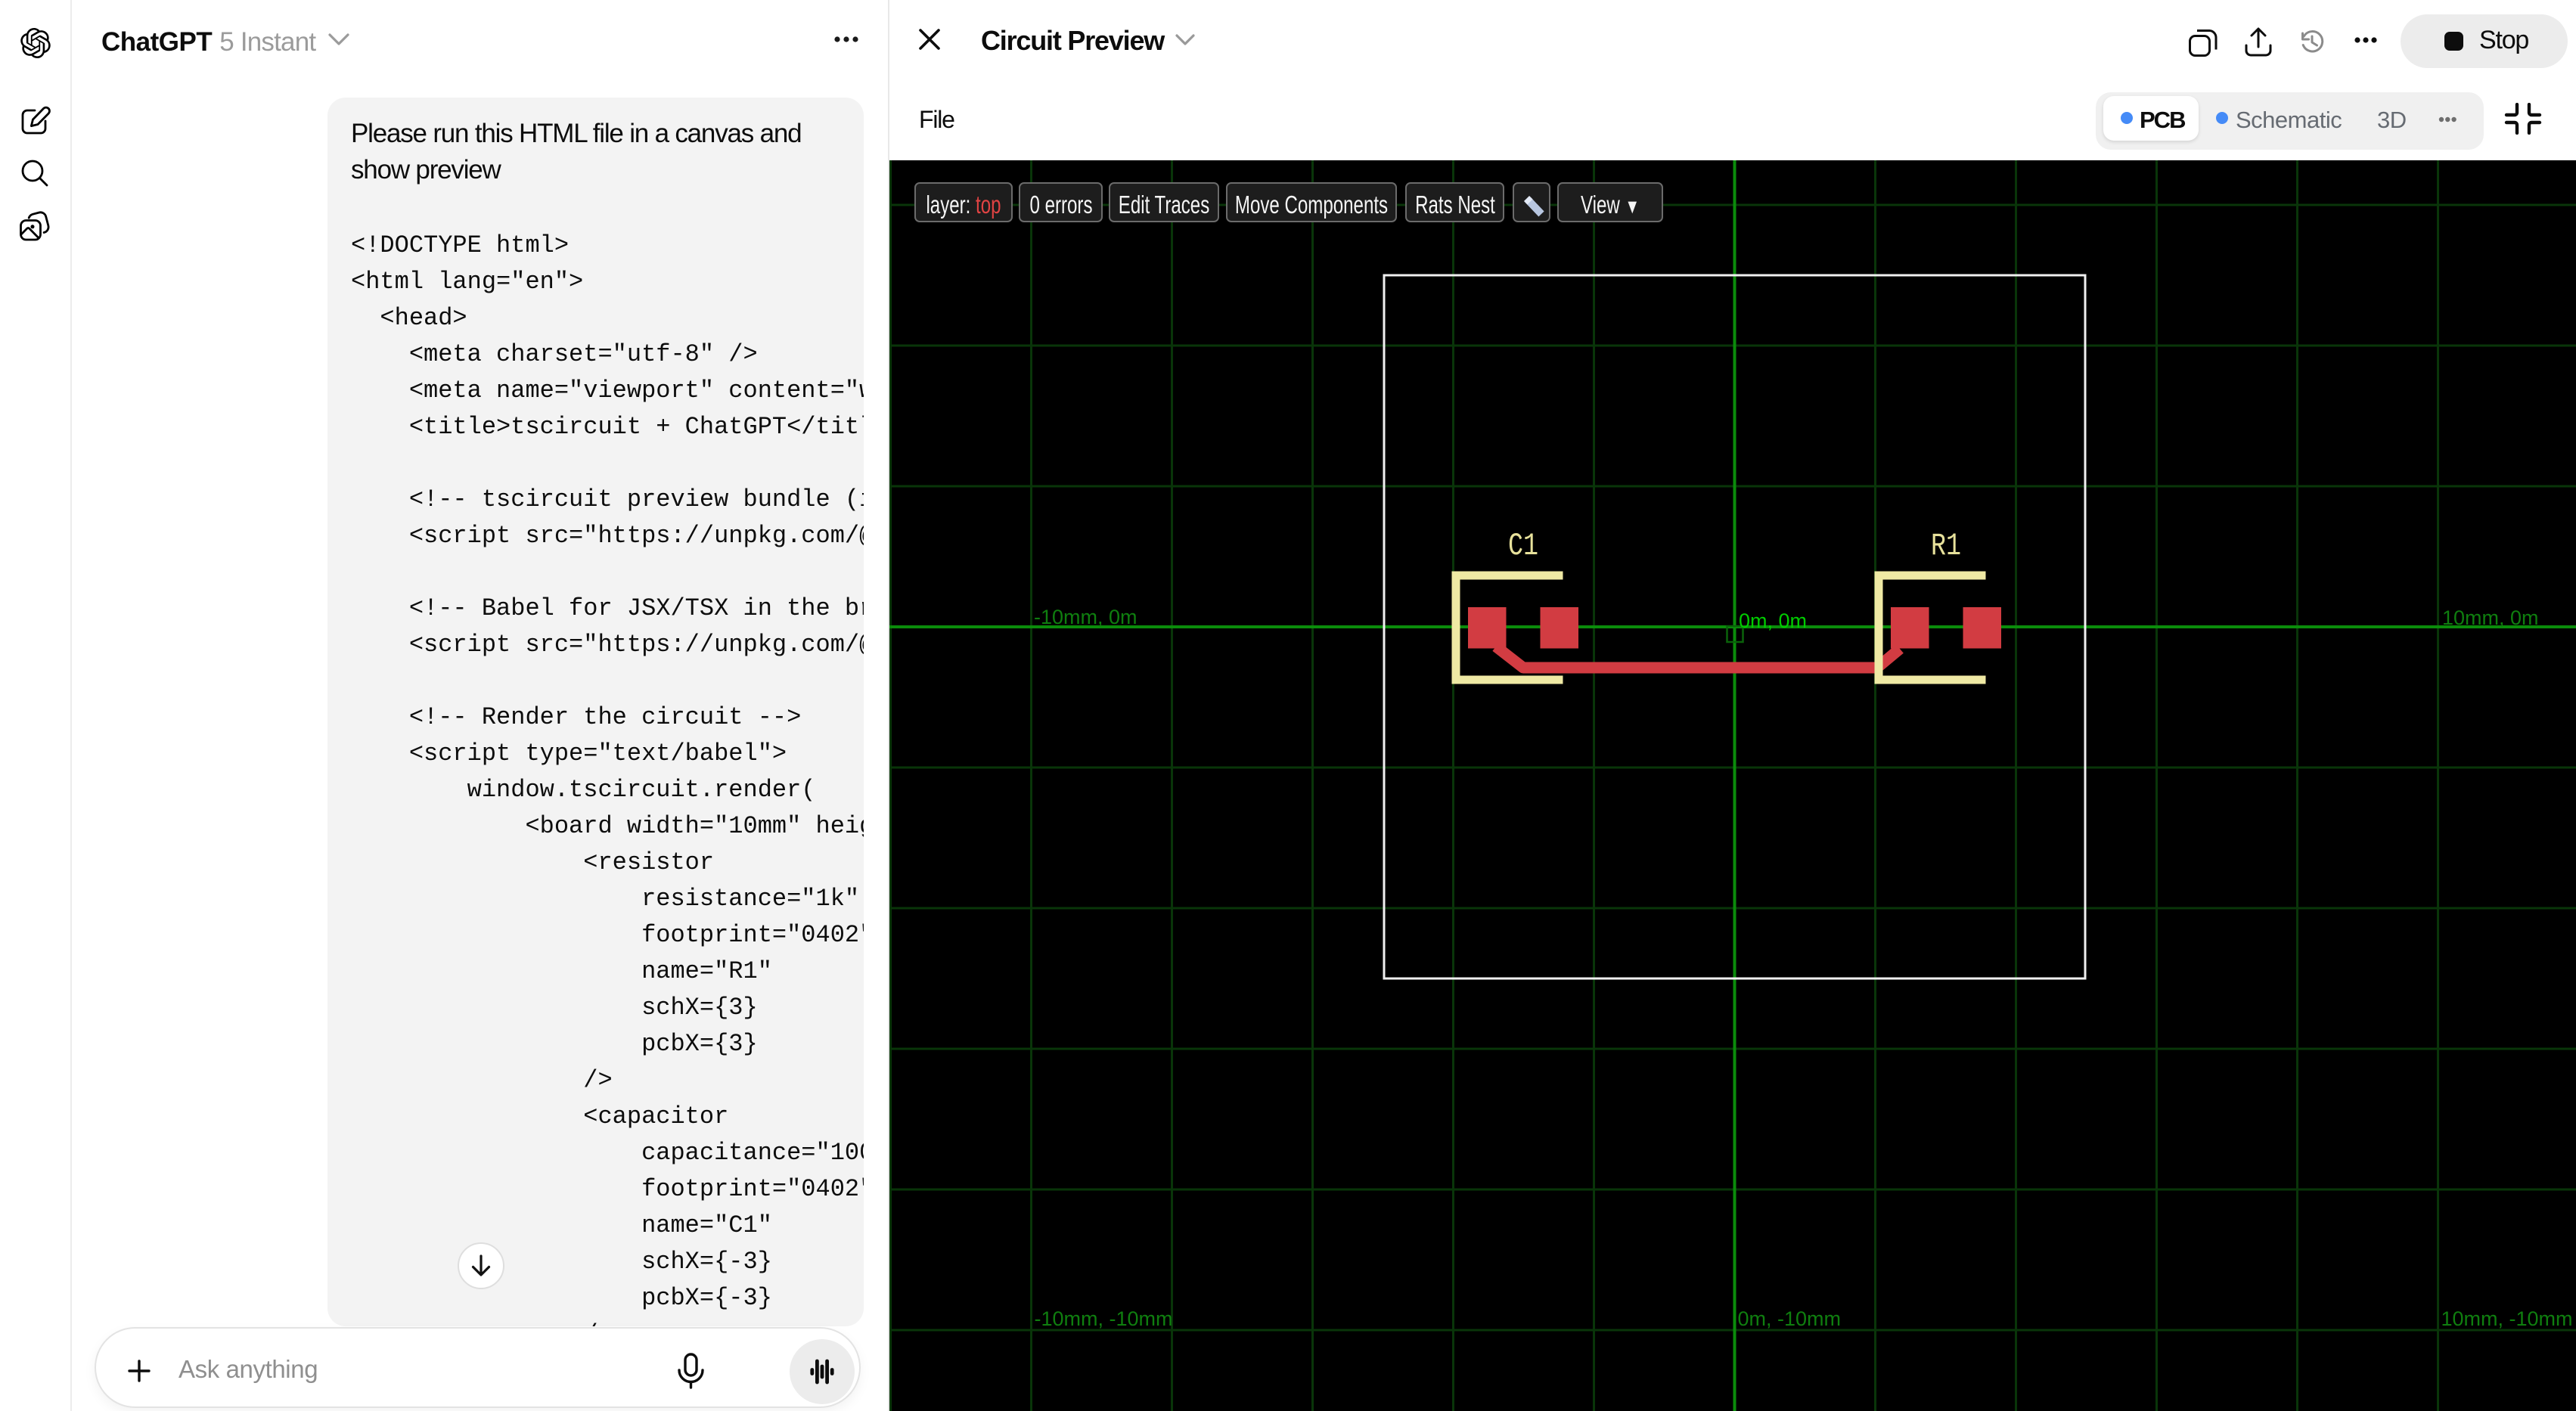 The height and width of the screenshot is (1411, 2576). Describe the element at coordinates (1085, 617) in the screenshot. I see `svg-text: -10mm, 0m` at that location.